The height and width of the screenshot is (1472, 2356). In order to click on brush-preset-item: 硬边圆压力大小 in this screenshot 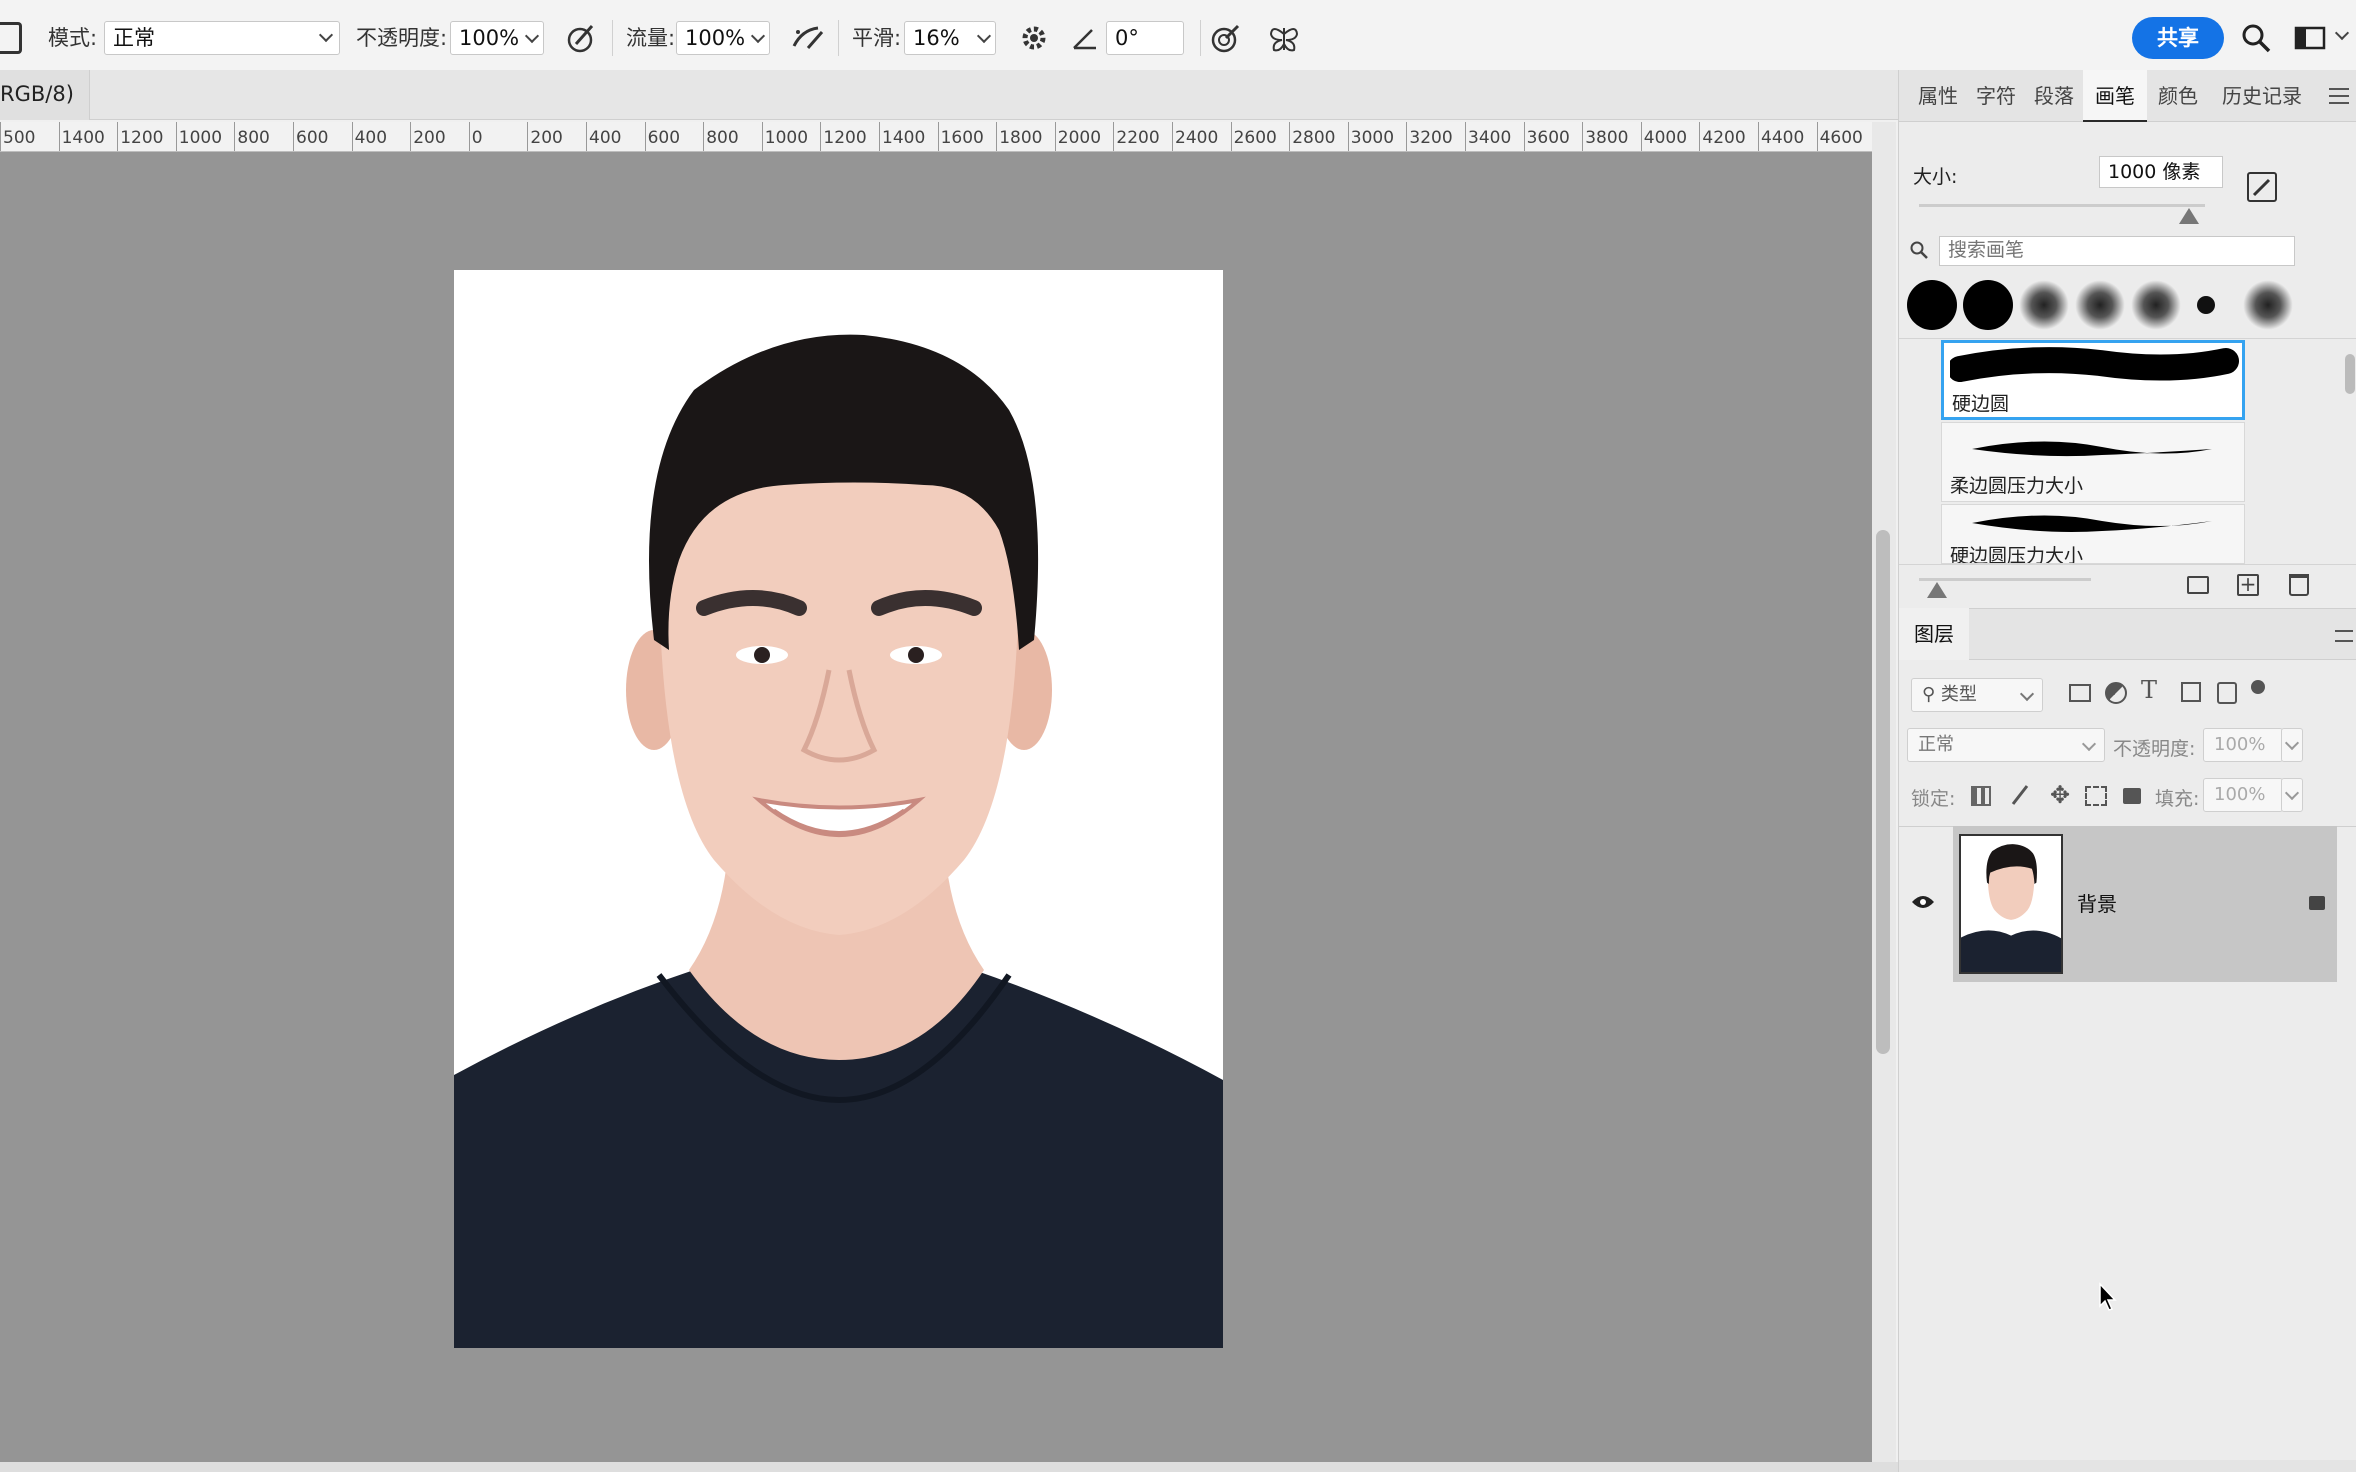, I will do `click(2093, 534)`.